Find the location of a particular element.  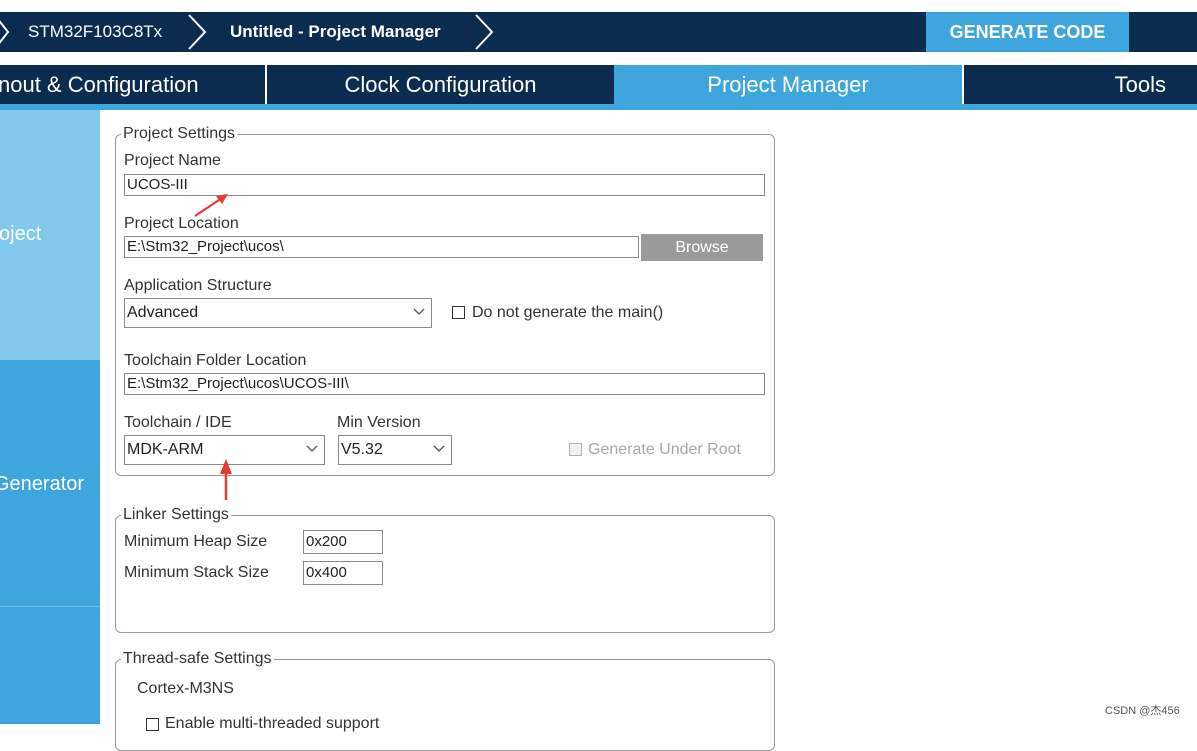

browse-button: Browse is located at coordinates (702, 247).